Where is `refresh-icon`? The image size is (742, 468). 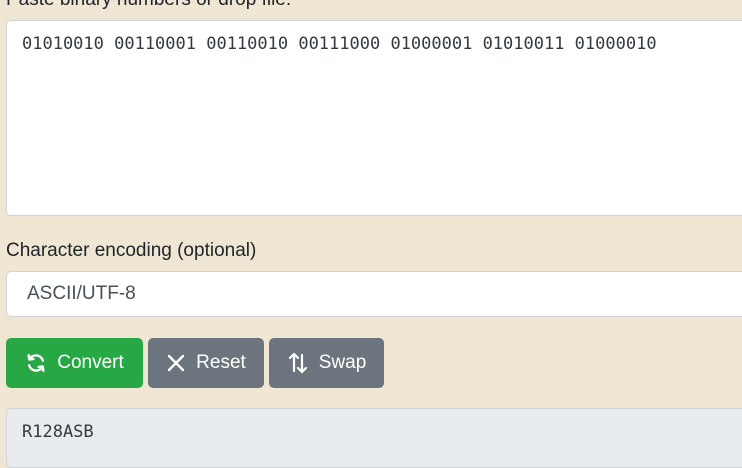 refresh-icon is located at coordinates (36, 363).